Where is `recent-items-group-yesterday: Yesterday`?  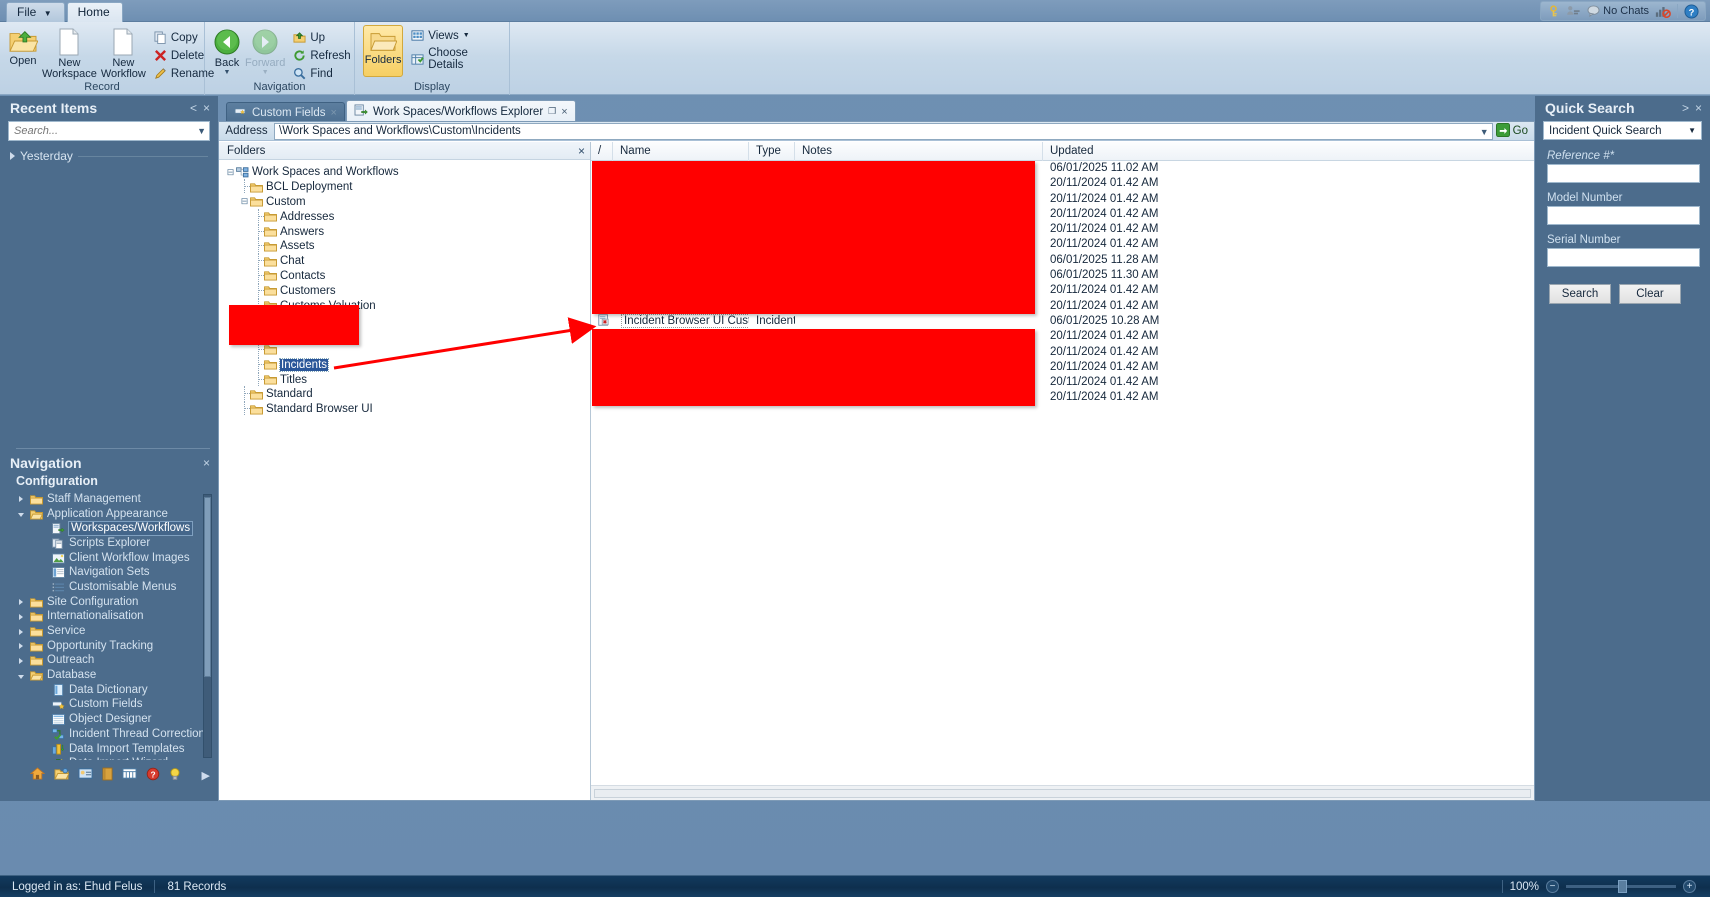
recent-items-group-yesterday: Yesterday is located at coordinates (109, 156).